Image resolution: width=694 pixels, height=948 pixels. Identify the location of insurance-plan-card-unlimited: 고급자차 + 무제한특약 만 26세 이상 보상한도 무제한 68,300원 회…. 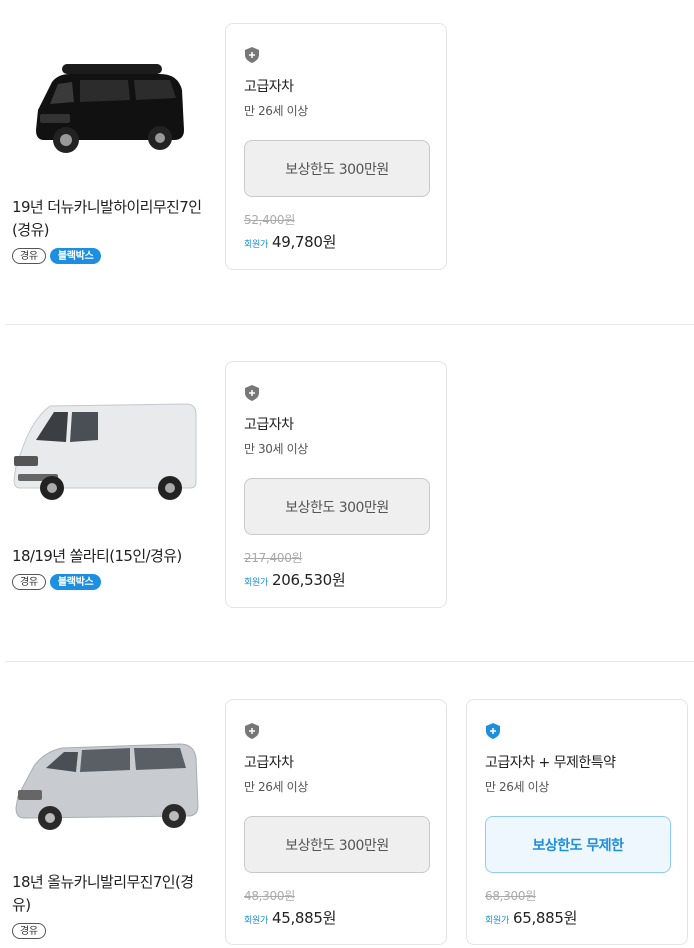
(577, 822).